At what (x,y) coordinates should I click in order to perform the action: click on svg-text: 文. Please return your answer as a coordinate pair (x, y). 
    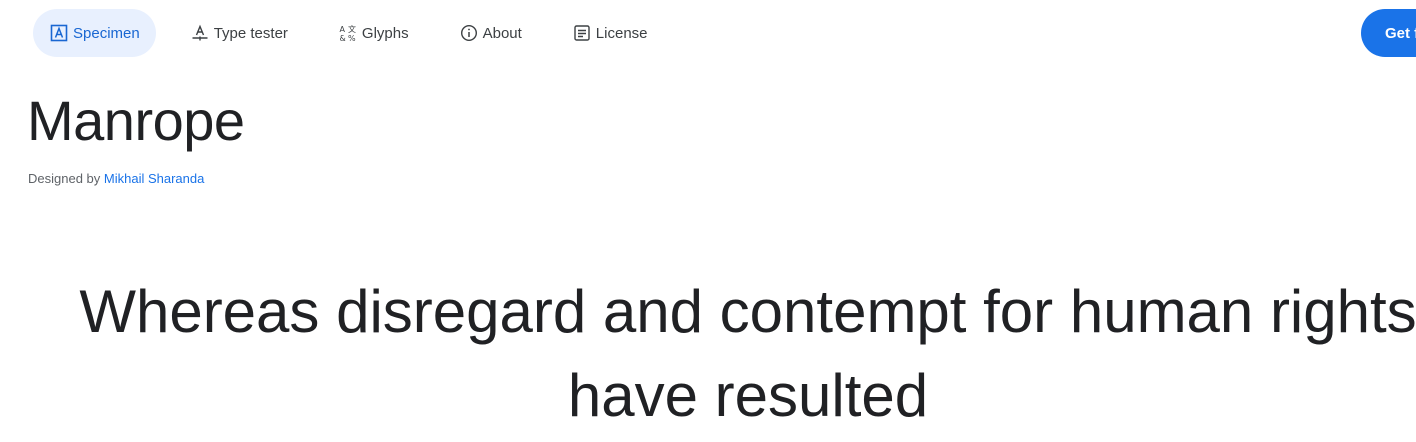
    Looking at the image, I should click on (352, 29).